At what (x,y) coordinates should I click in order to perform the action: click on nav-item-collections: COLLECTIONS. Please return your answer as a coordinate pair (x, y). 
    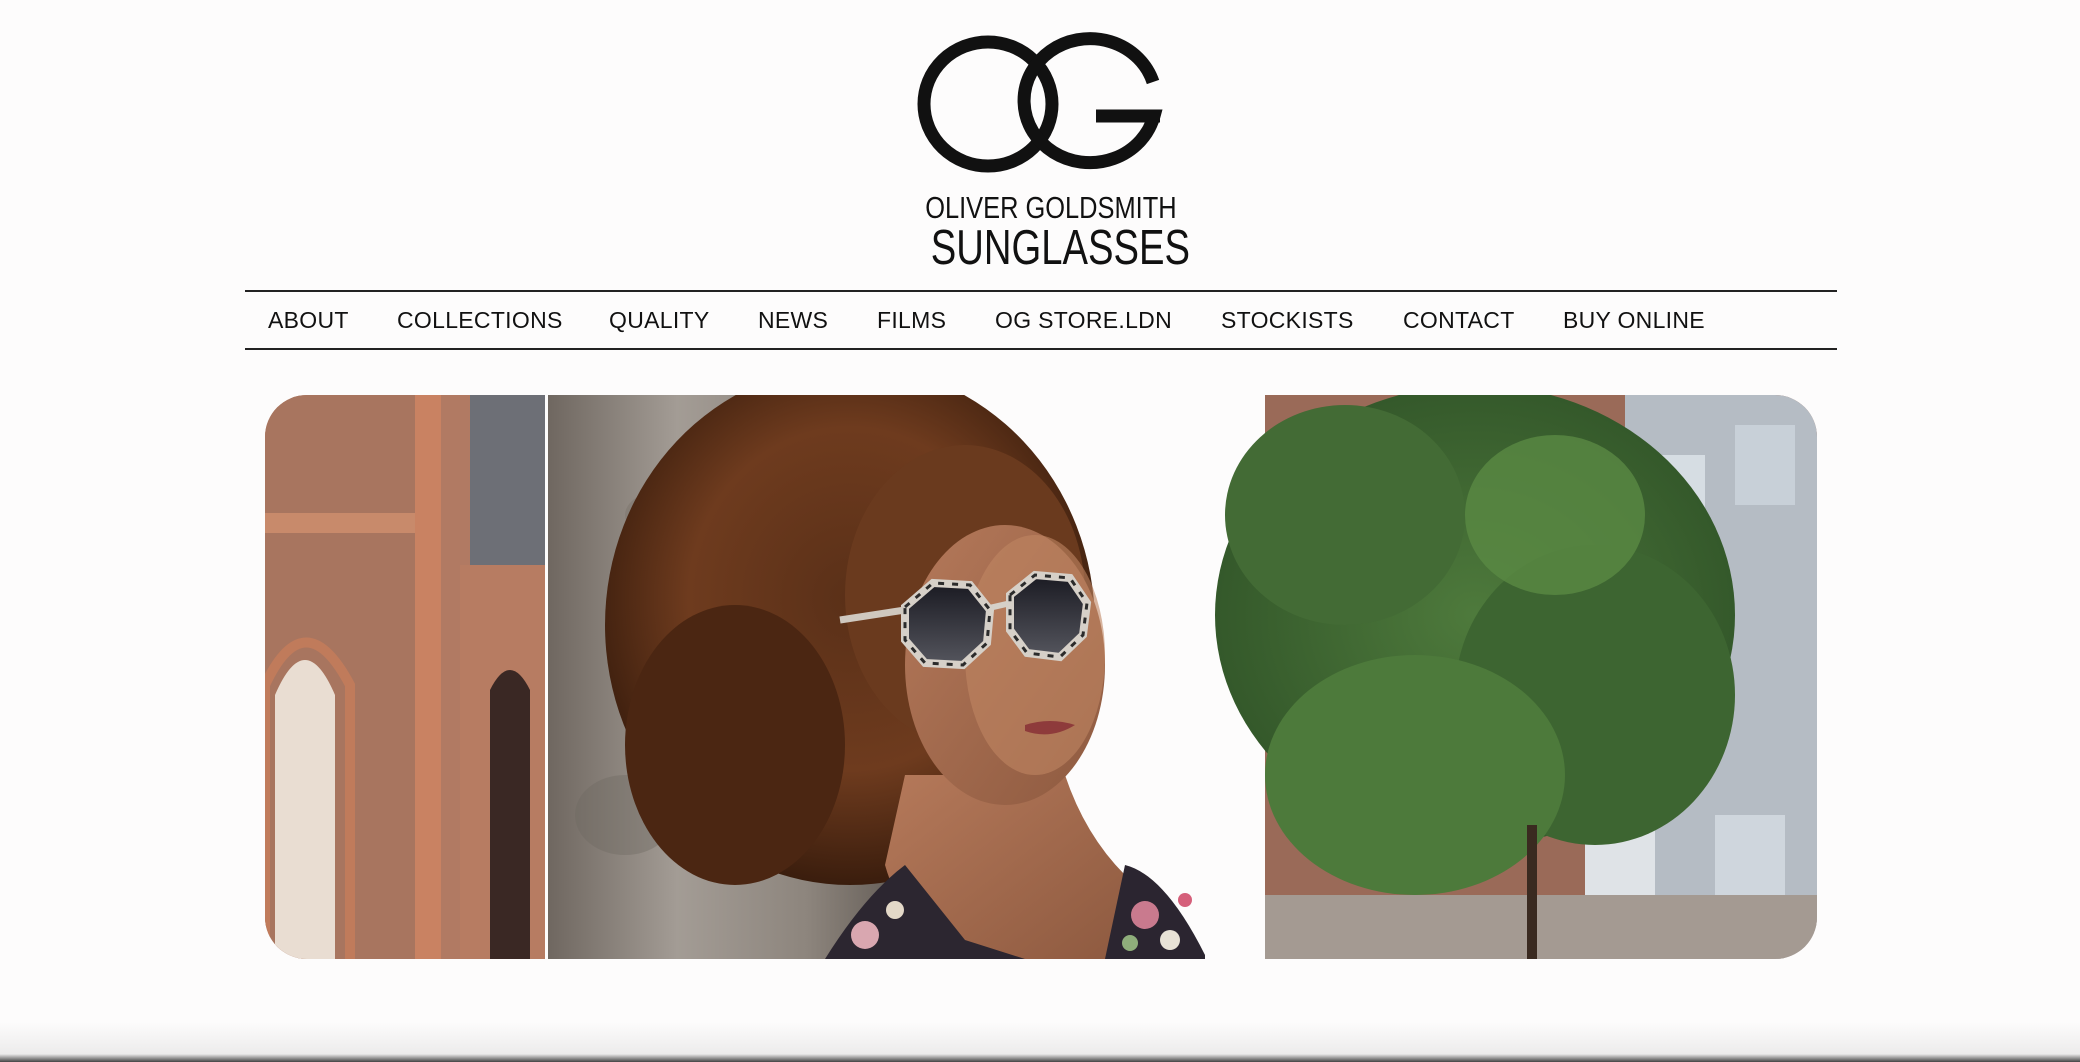
    Looking at the image, I should click on (480, 320).